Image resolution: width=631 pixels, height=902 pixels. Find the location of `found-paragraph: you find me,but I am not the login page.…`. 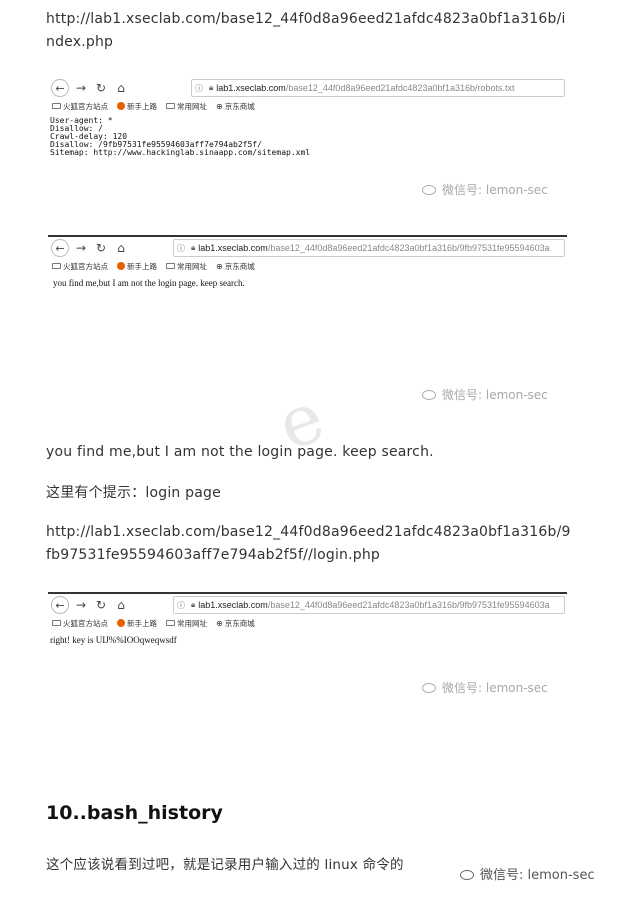

found-paragraph: you find me,but I am not the login page.… is located at coordinates (240, 452).